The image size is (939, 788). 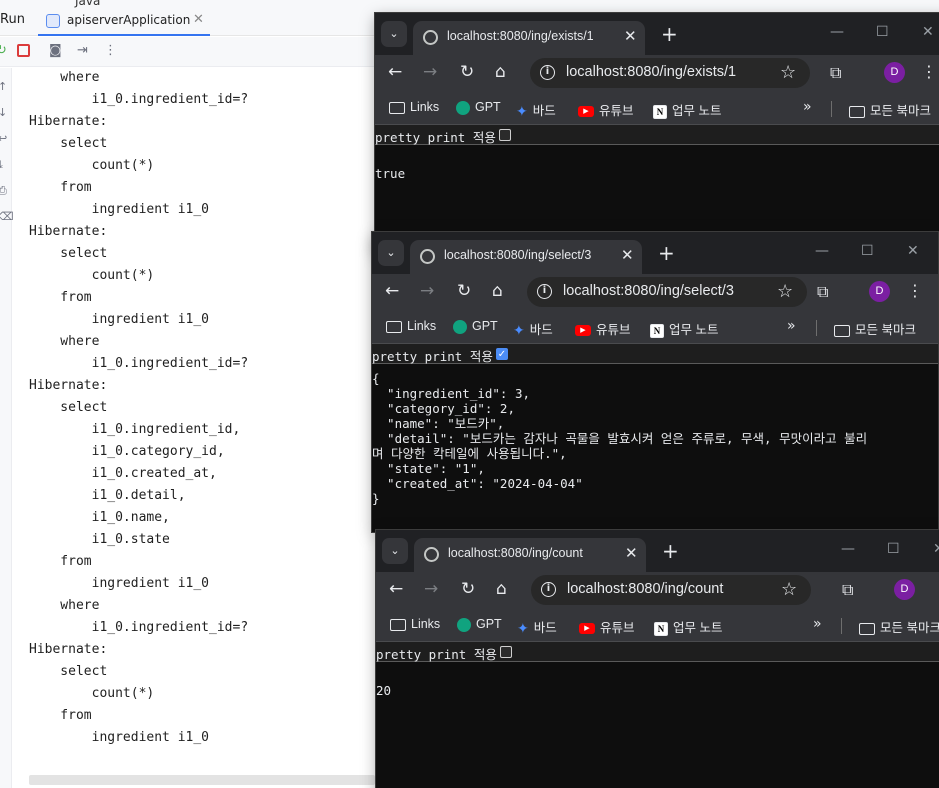 I want to click on stop-icon, so click(x=23, y=50).